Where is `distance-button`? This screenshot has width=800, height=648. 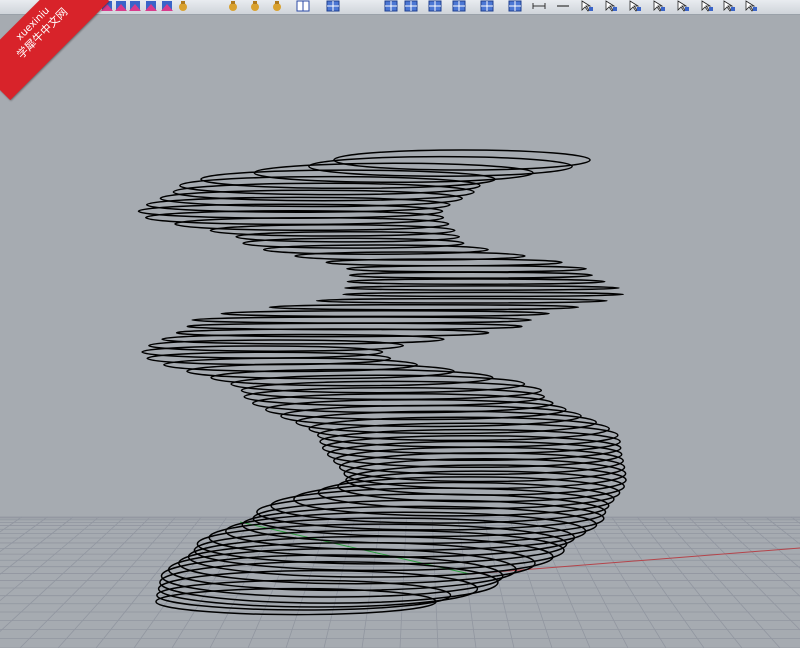
distance-button is located at coordinates (539, 6).